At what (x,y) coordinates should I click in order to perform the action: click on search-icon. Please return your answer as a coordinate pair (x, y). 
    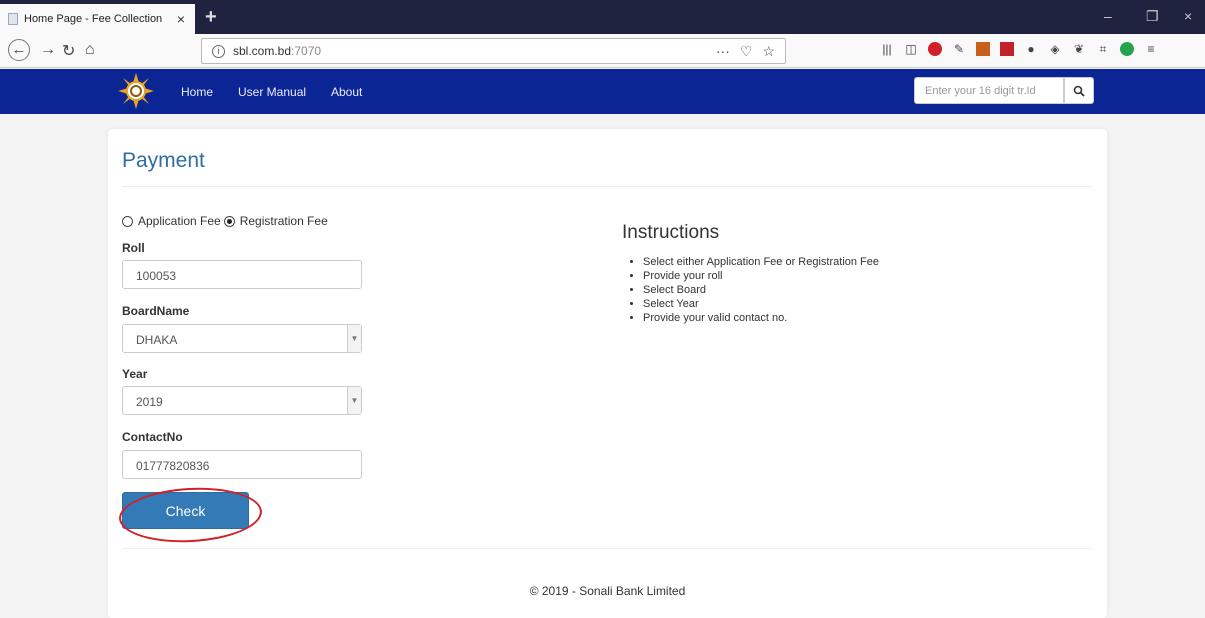
    Looking at the image, I should click on (1079, 91).